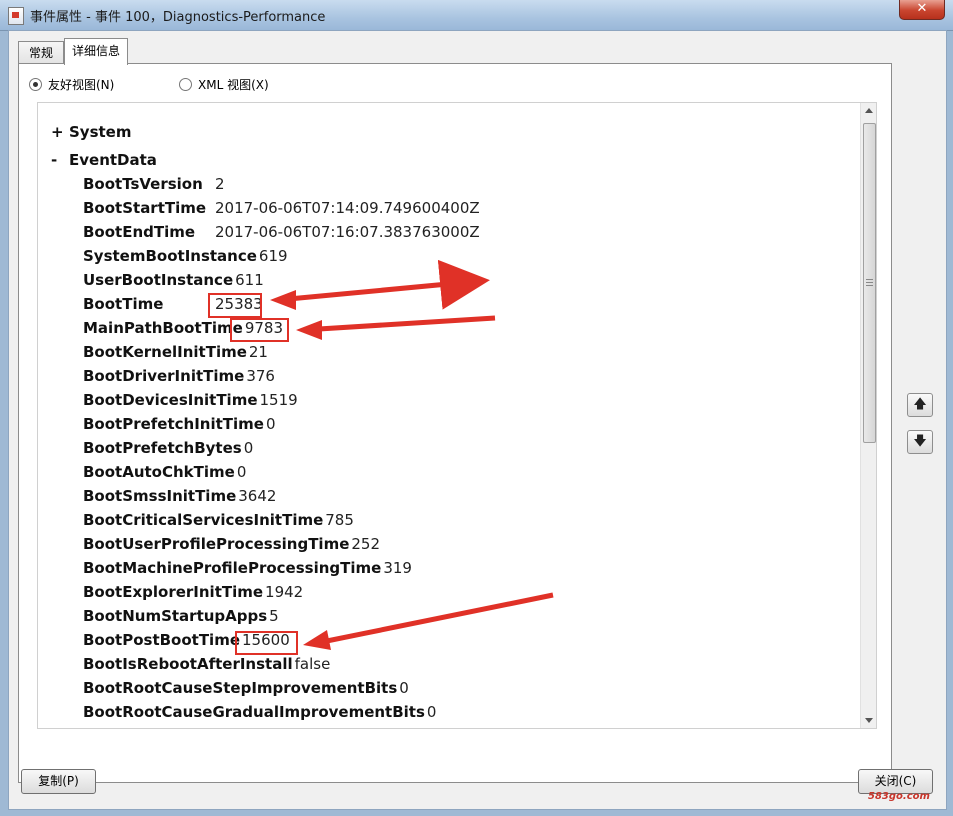 The height and width of the screenshot is (816, 953). What do you see at coordinates (96, 51) in the screenshot?
I see `tab-details: 详细信息` at bounding box center [96, 51].